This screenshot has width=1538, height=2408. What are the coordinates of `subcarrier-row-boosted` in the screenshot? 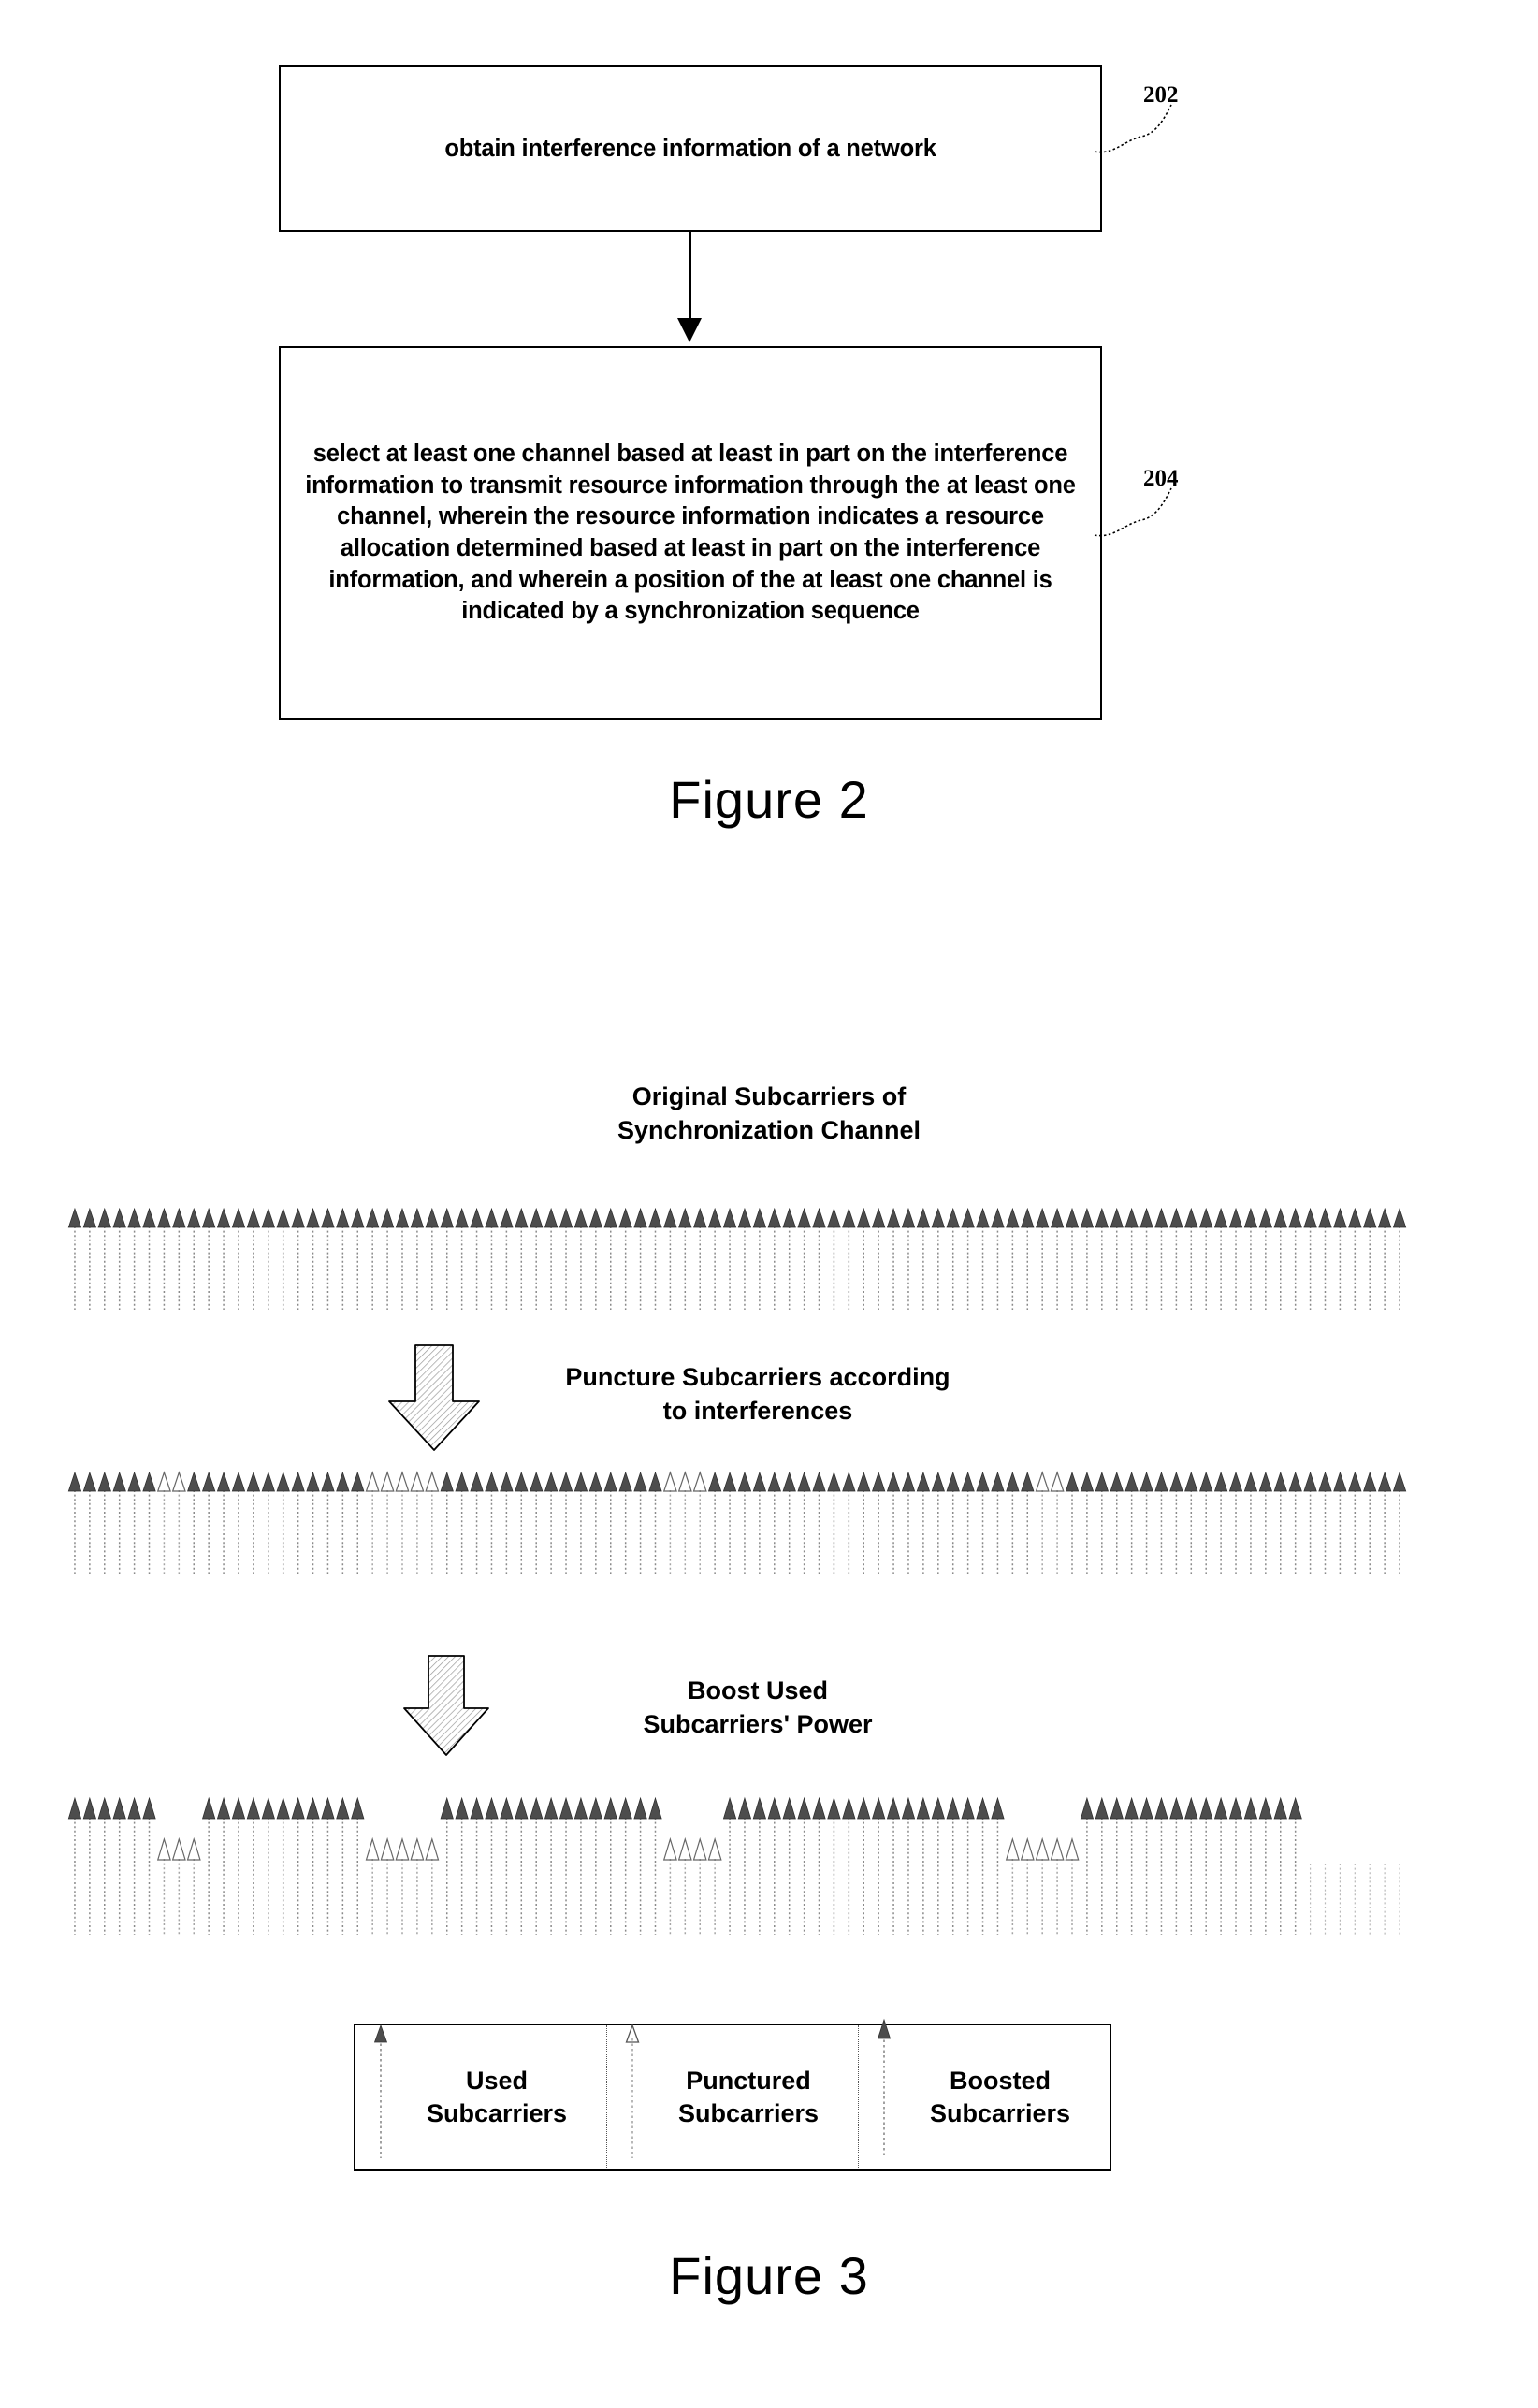 It's located at (737, 1865).